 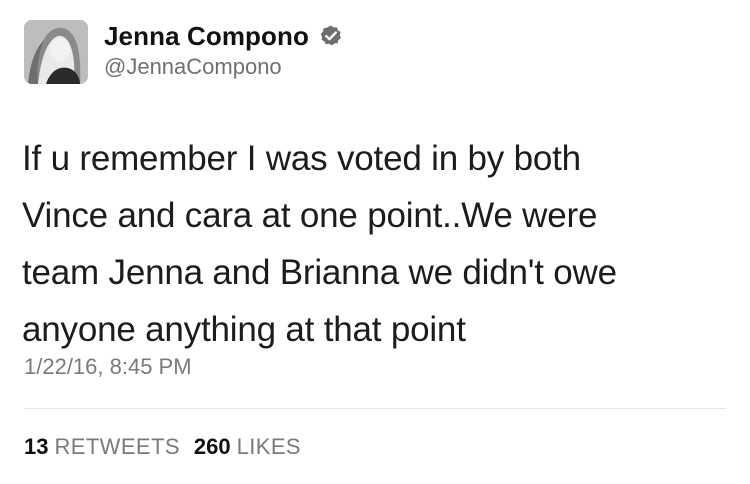 What do you see at coordinates (310, 215) in the screenshot?
I see `tweet-text-line: Vince and cara at one point..We were` at bounding box center [310, 215].